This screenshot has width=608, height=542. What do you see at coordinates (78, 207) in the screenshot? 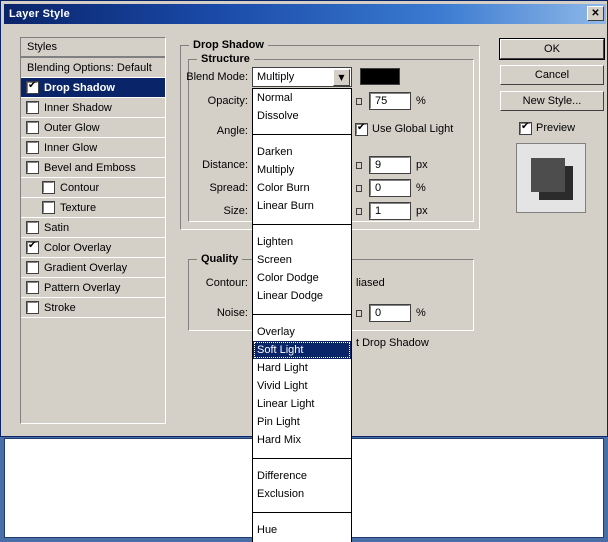
I see `sidebar-item-label: Texture` at bounding box center [78, 207].